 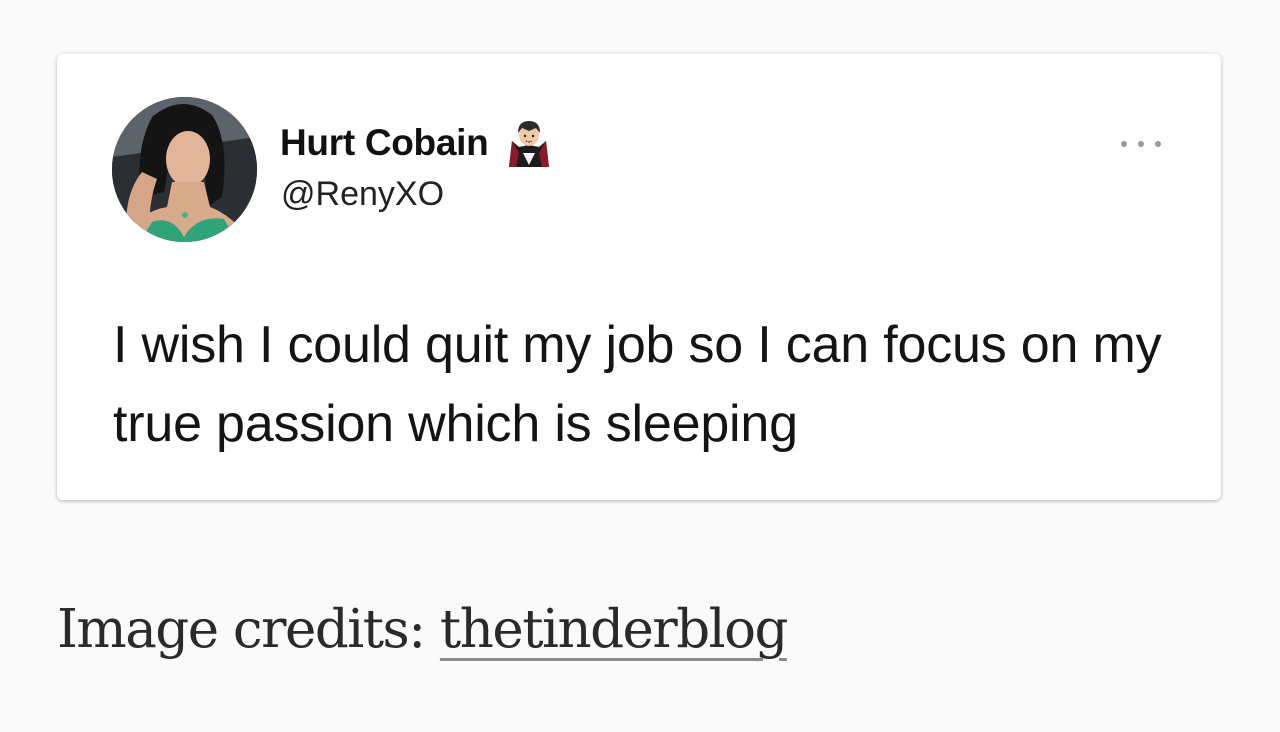 What do you see at coordinates (614, 629) in the screenshot?
I see `credits-link: thetinderblog` at bounding box center [614, 629].